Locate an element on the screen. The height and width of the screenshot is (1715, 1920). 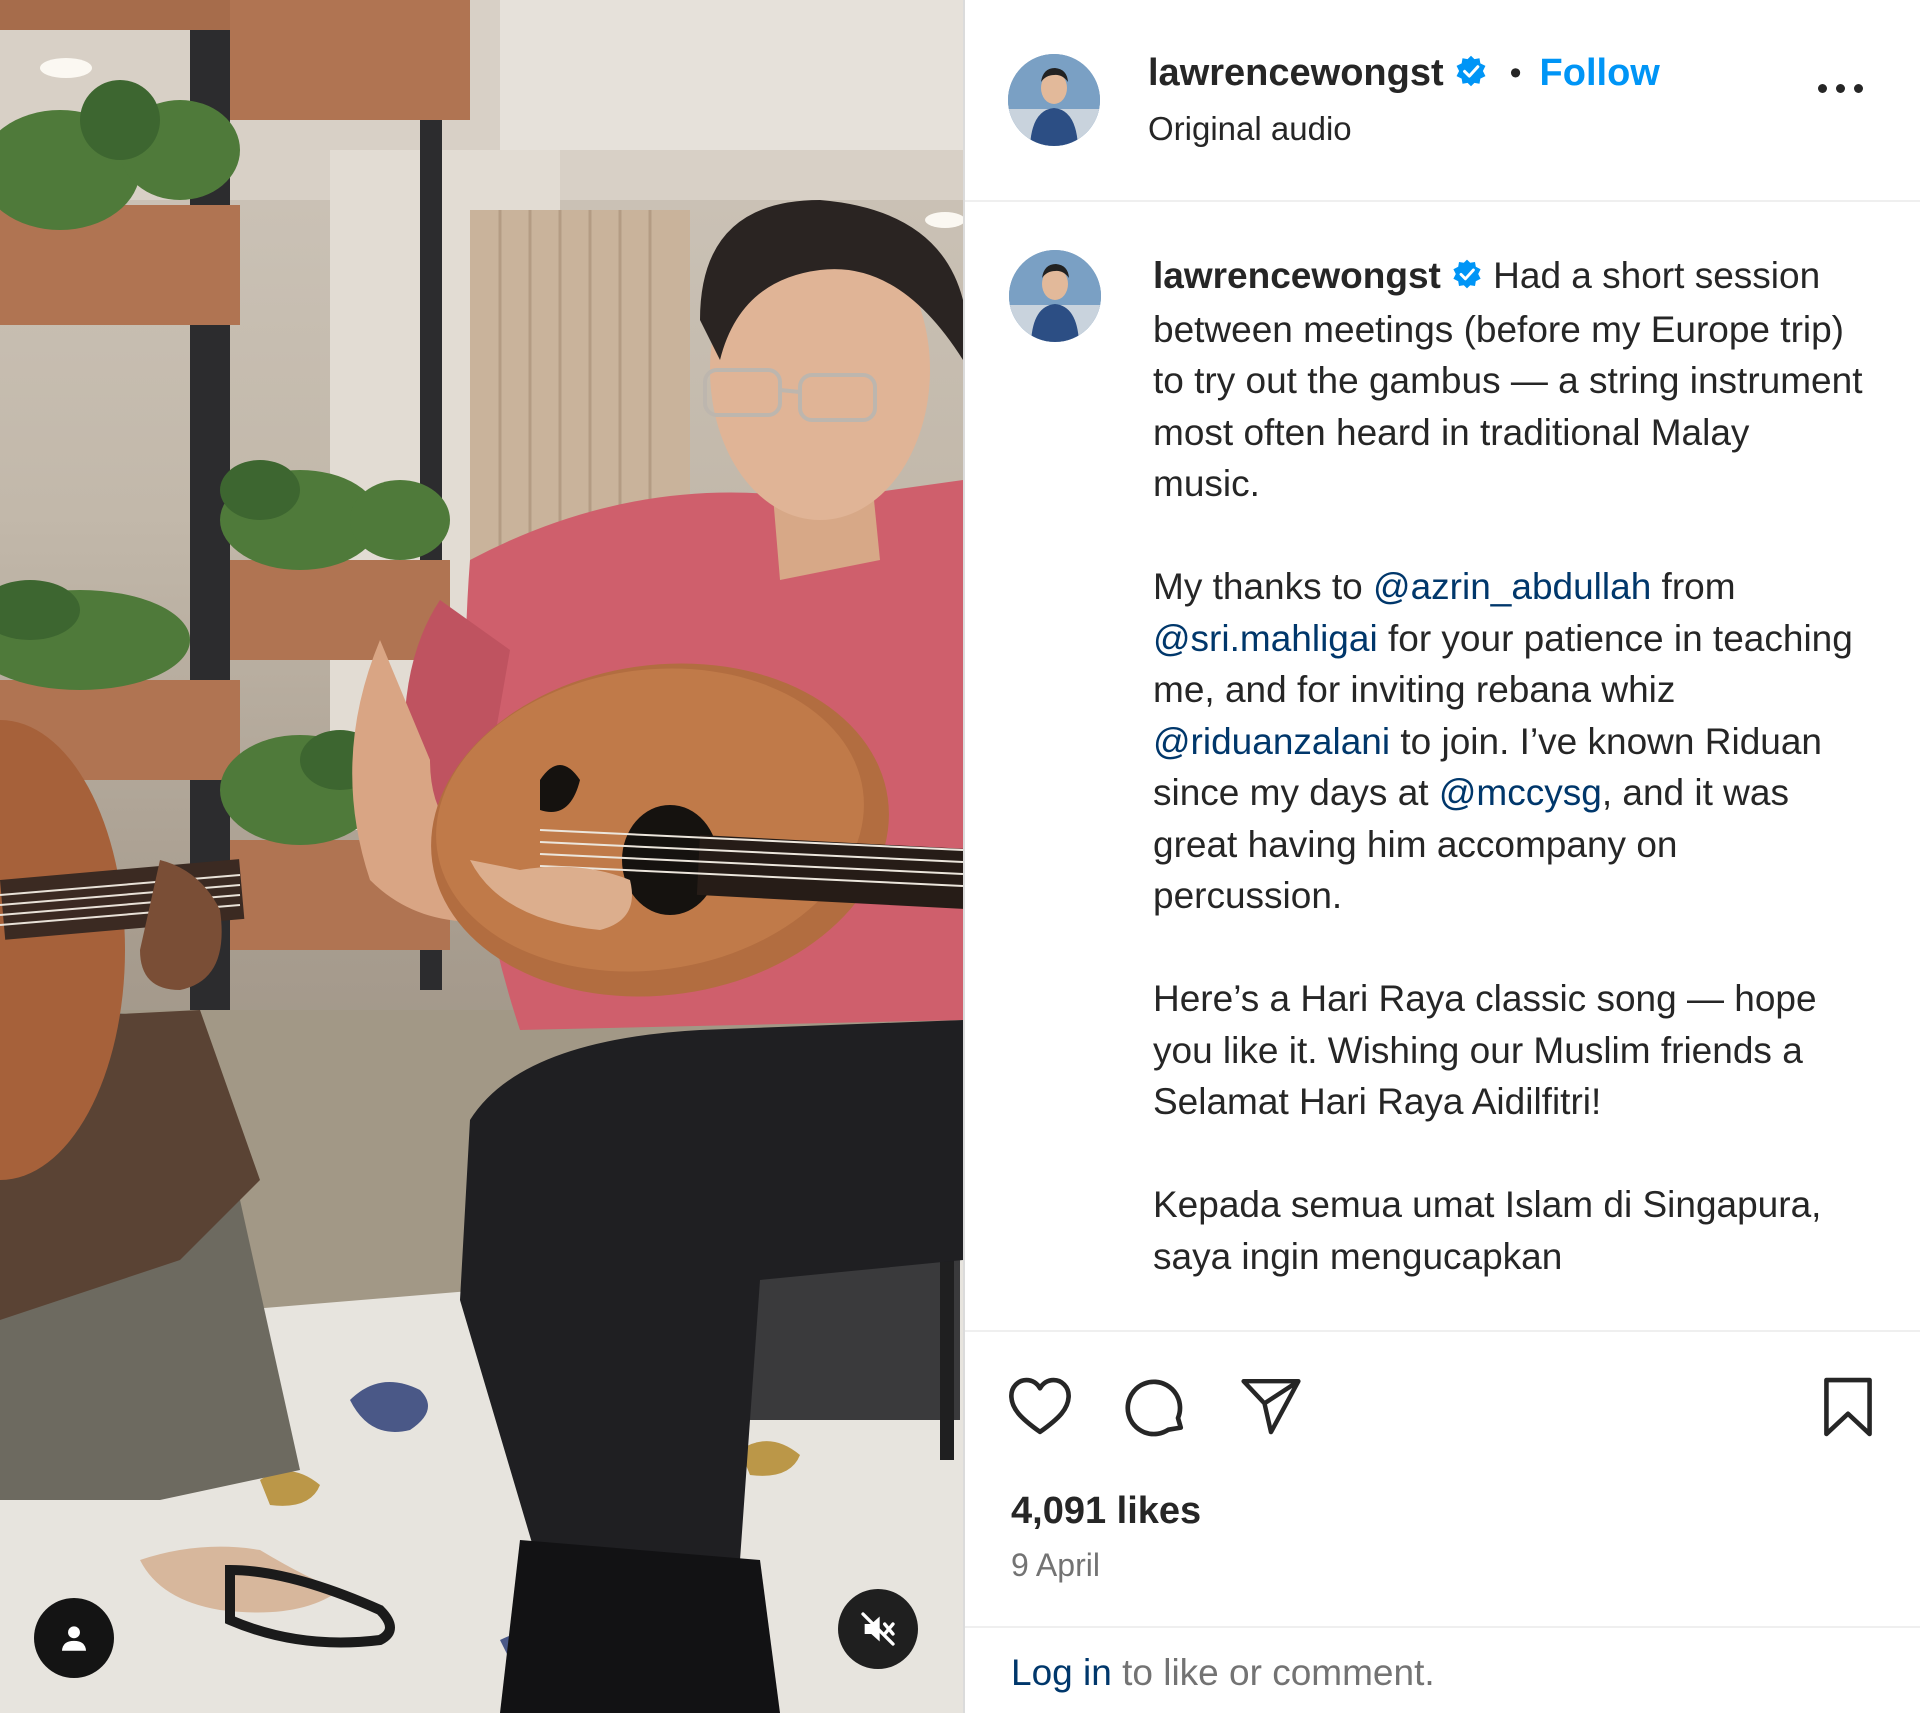
login-link: Log in is located at coordinates (1061, 1672).